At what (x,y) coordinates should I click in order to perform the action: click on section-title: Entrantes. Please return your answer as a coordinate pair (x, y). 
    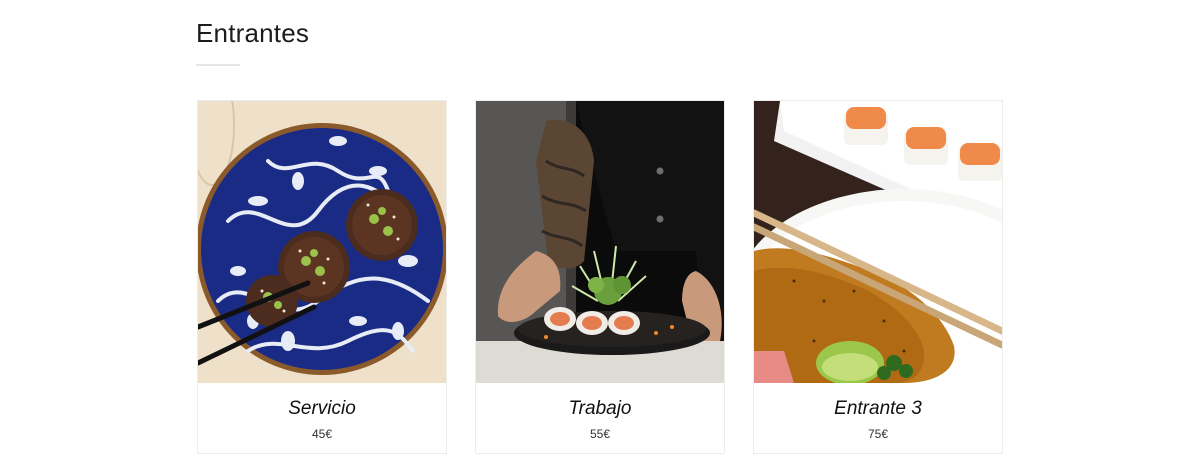
    Looking at the image, I should click on (253, 33).